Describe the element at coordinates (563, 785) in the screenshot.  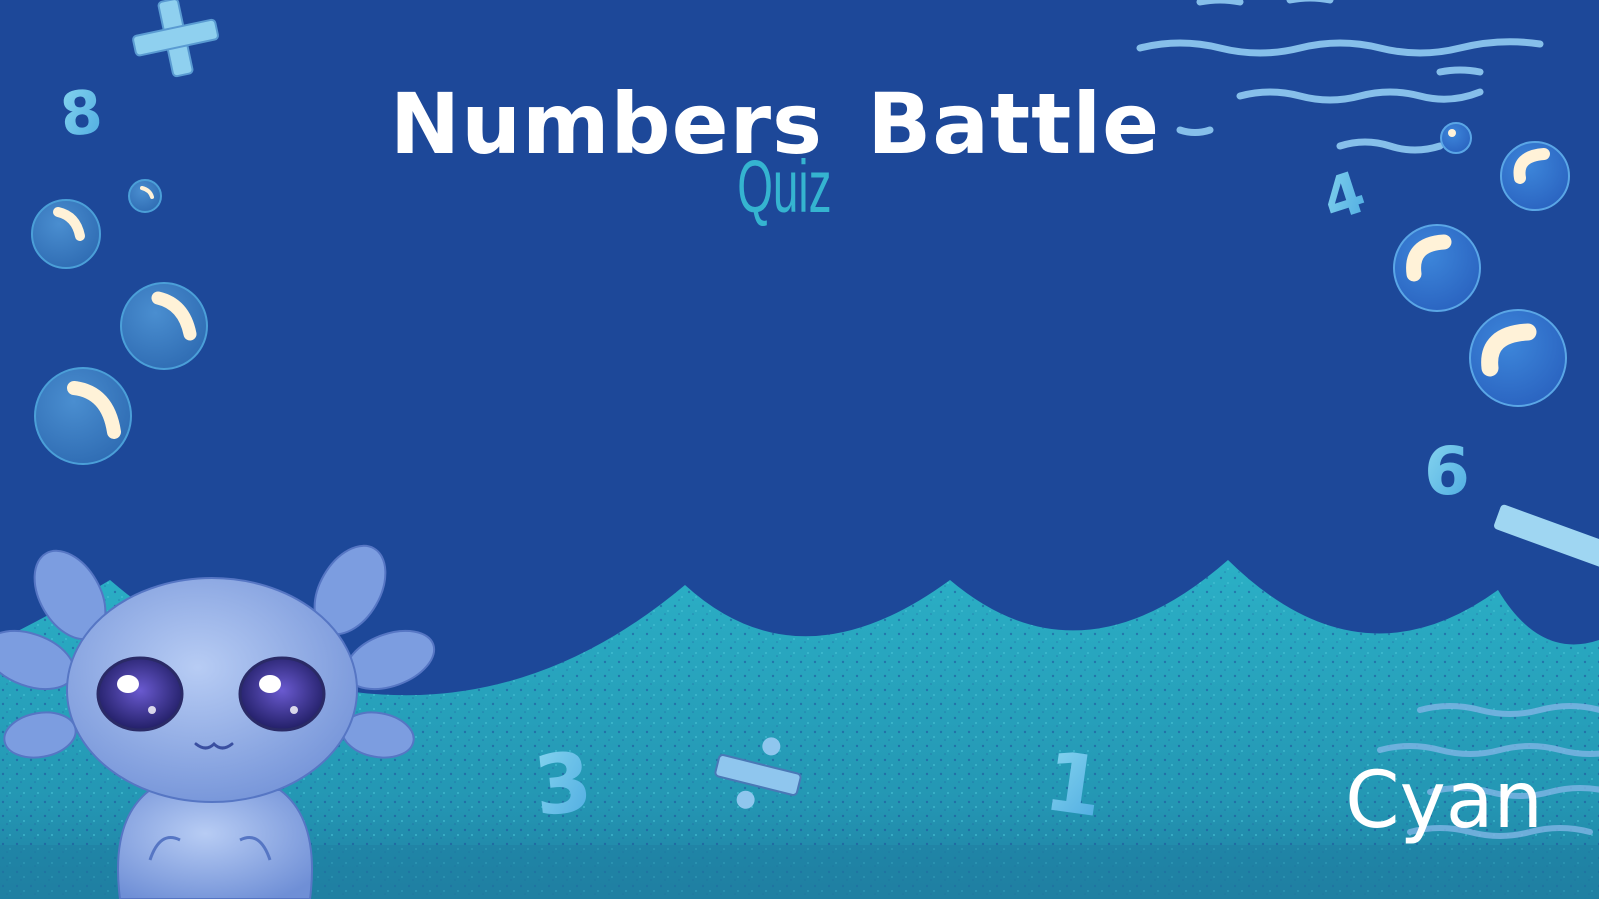
I see `digit-icon: 3` at that location.